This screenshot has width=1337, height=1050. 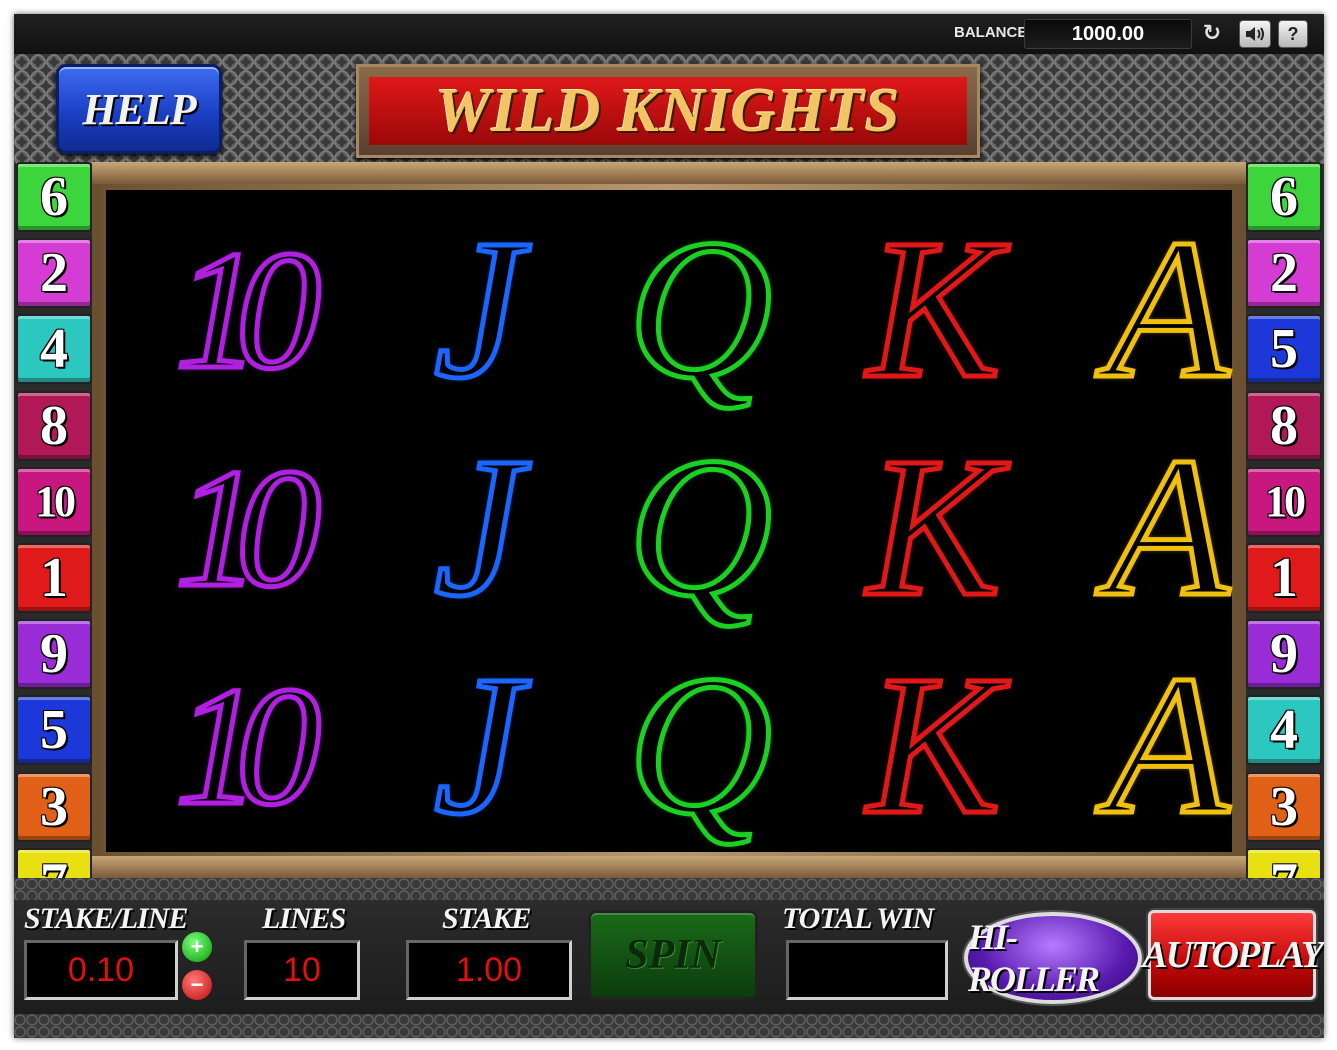 What do you see at coordinates (1284, 806) in the screenshot?
I see `payline-right-3: 3` at bounding box center [1284, 806].